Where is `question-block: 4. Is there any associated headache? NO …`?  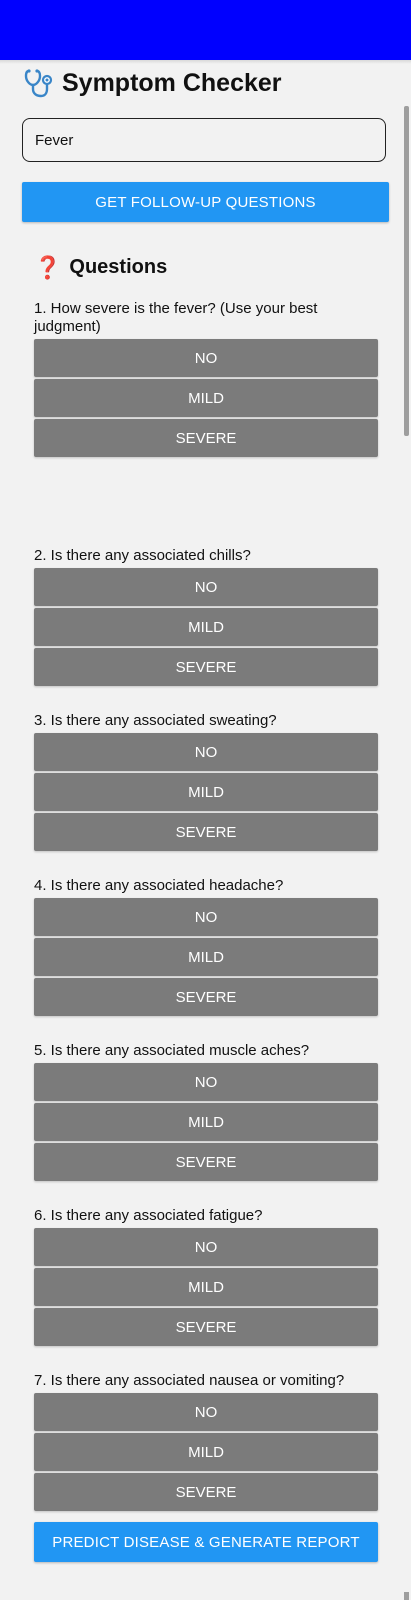
question-block: 4. Is there any associated headache? NO … is located at coordinates (206, 947).